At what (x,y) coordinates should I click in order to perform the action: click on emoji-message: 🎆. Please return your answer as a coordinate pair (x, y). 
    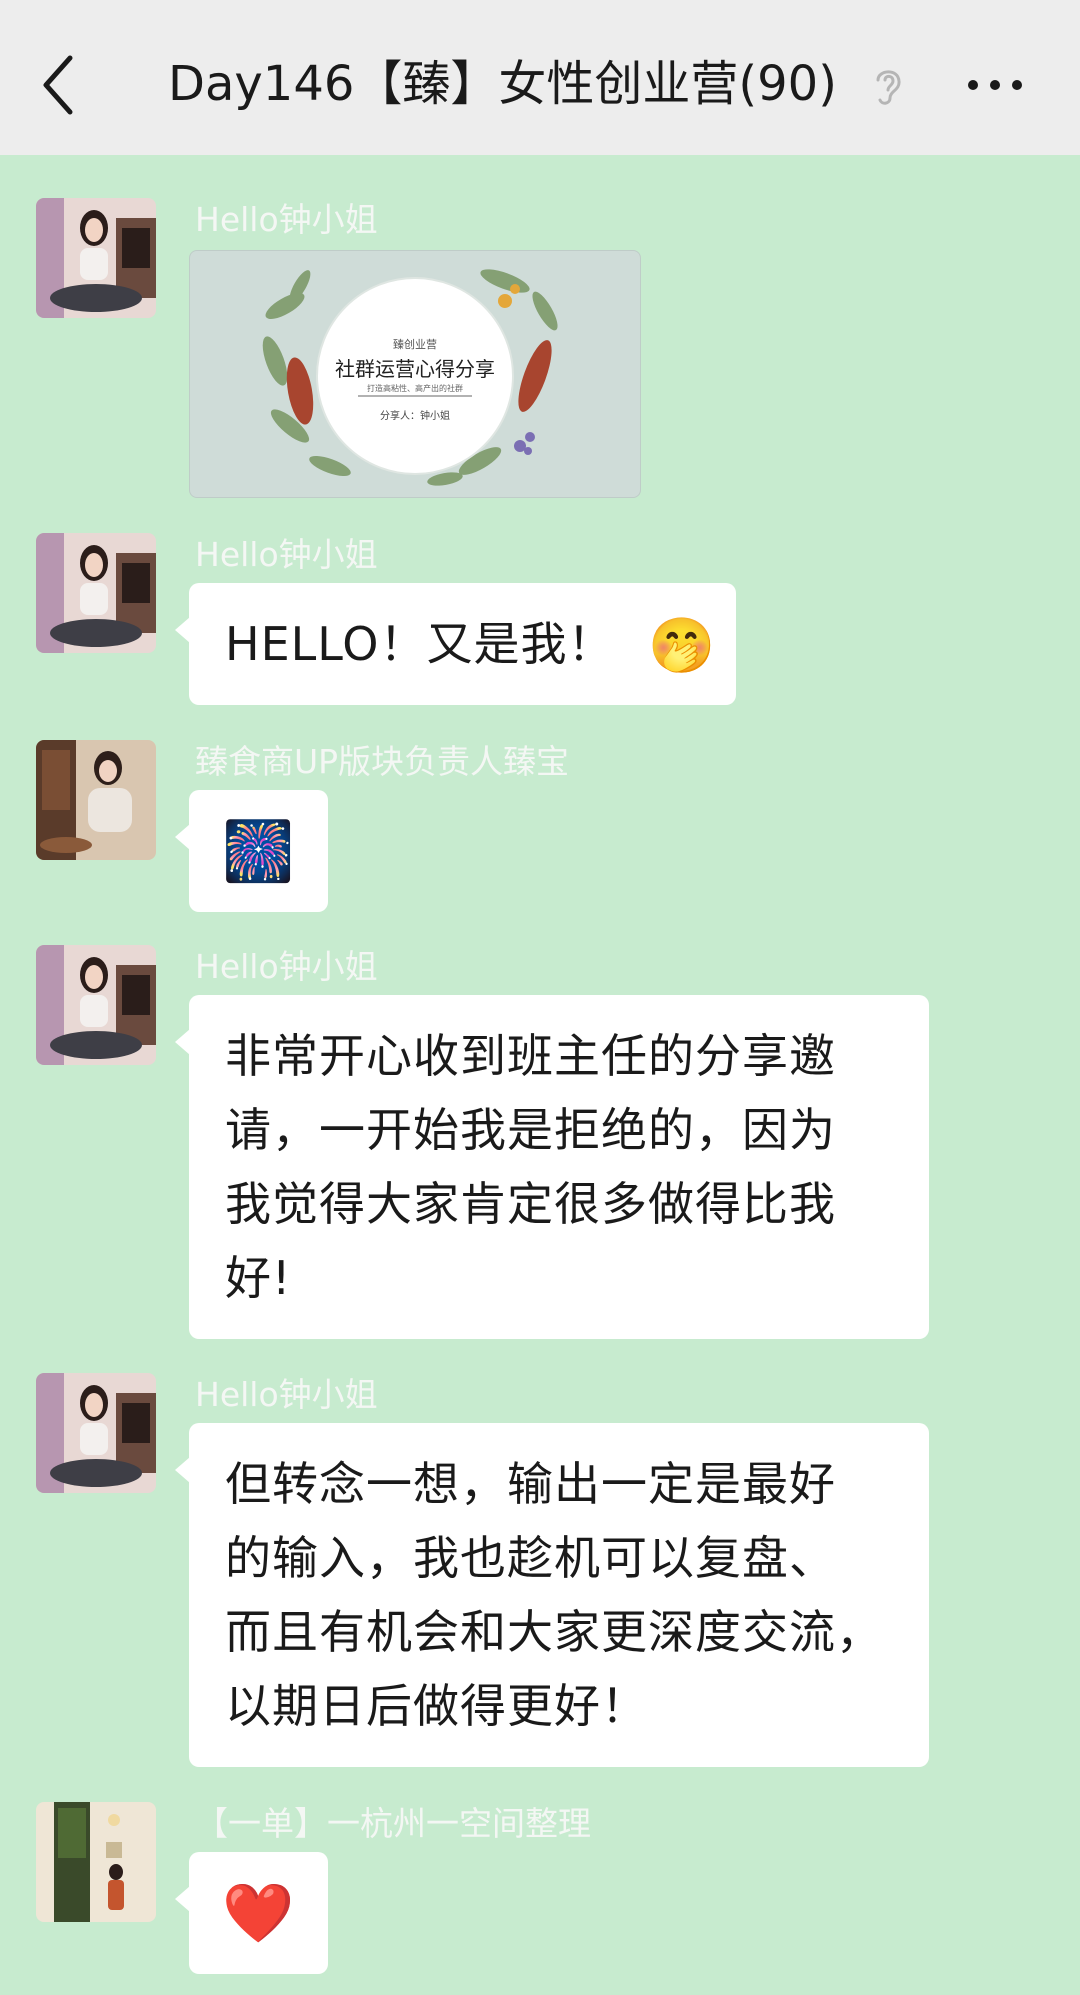
    Looking at the image, I should click on (251, 851).